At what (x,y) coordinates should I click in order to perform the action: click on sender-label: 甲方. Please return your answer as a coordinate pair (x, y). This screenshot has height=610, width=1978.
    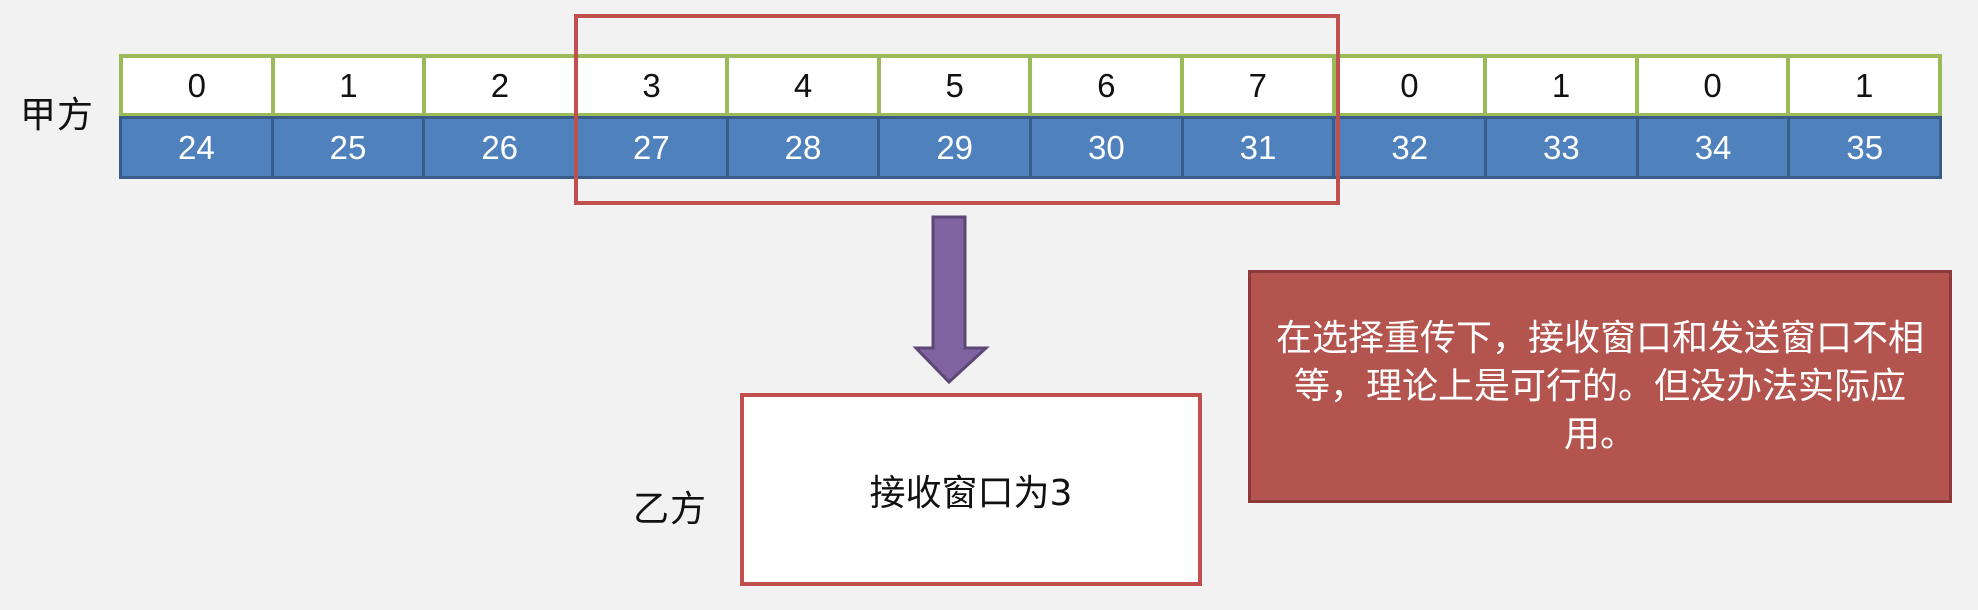
    Looking at the image, I should click on (57, 115).